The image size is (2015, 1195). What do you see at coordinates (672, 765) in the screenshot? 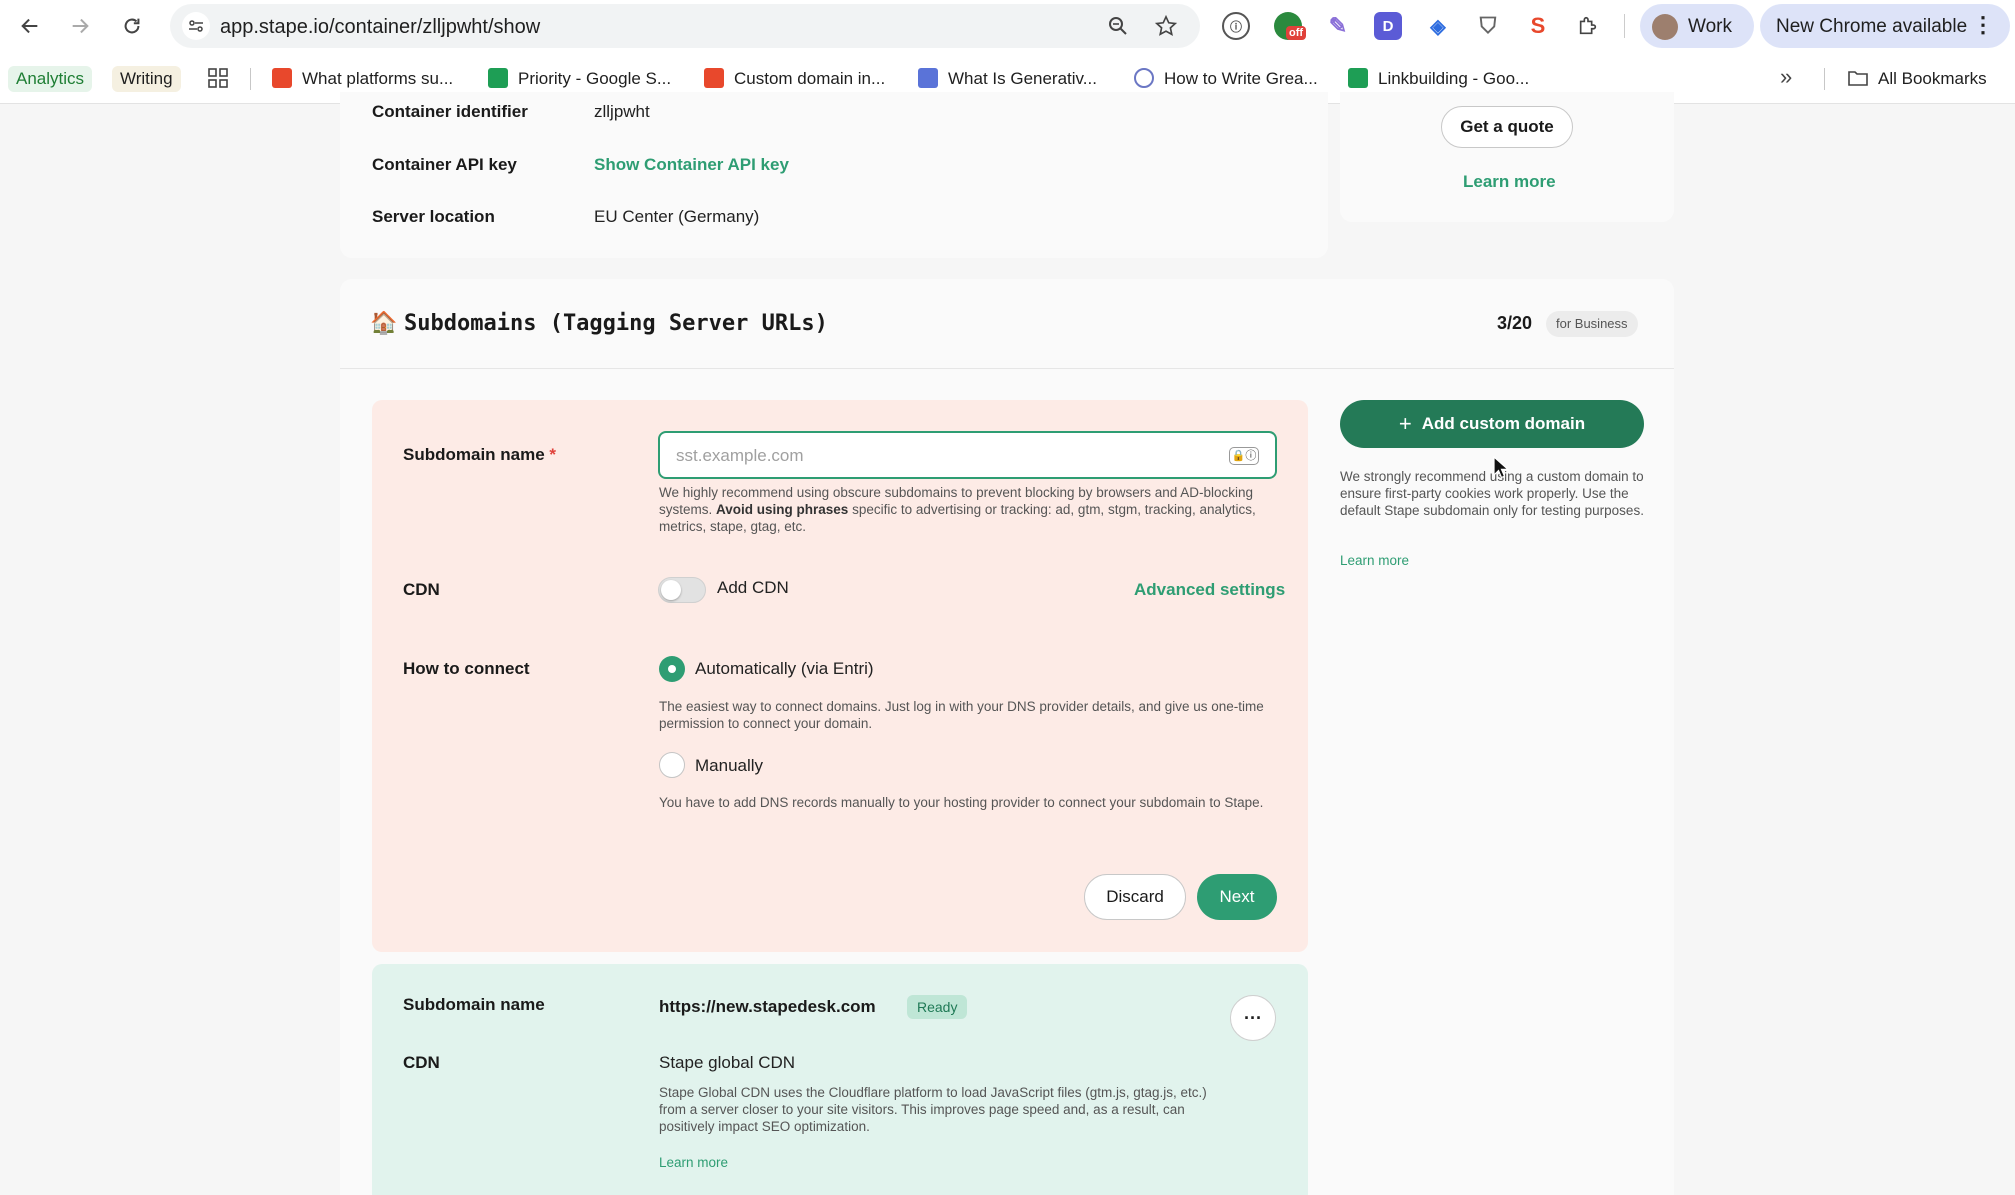
I see `manual-connect-radio` at bounding box center [672, 765].